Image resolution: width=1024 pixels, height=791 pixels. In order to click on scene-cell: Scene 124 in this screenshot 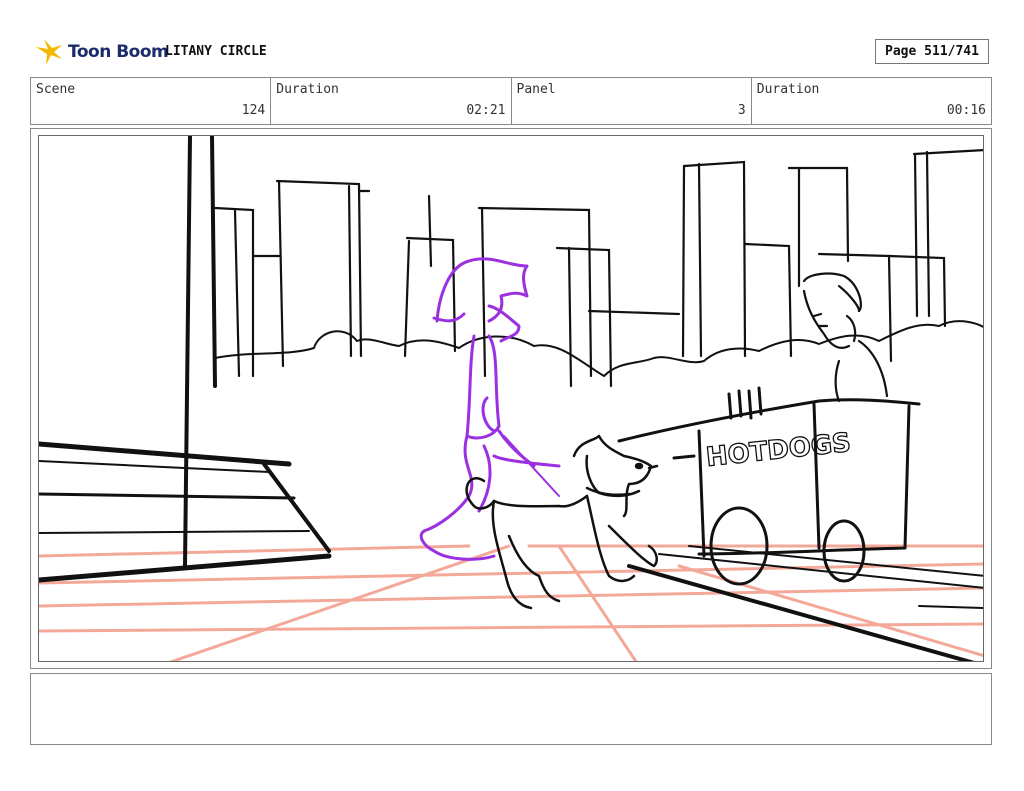, I will do `click(151, 101)`.